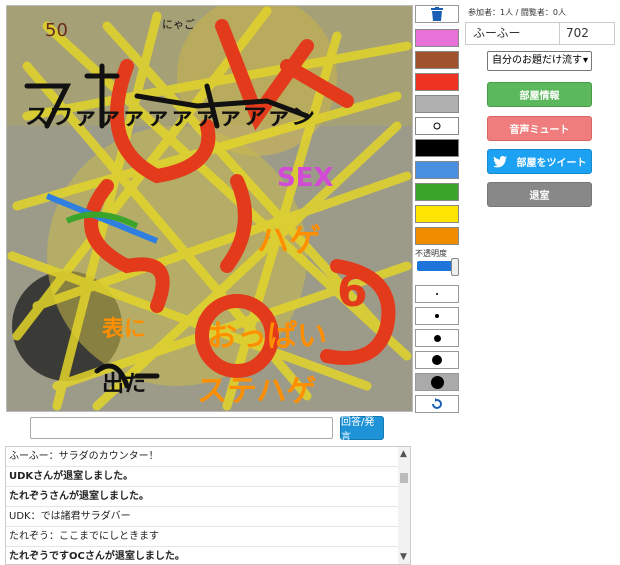 The height and width of the screenshot is (565, 620). Describe the element at coordinates (431, 253) in the screenshot. I see `opacity-label: 不透明度` at that location.